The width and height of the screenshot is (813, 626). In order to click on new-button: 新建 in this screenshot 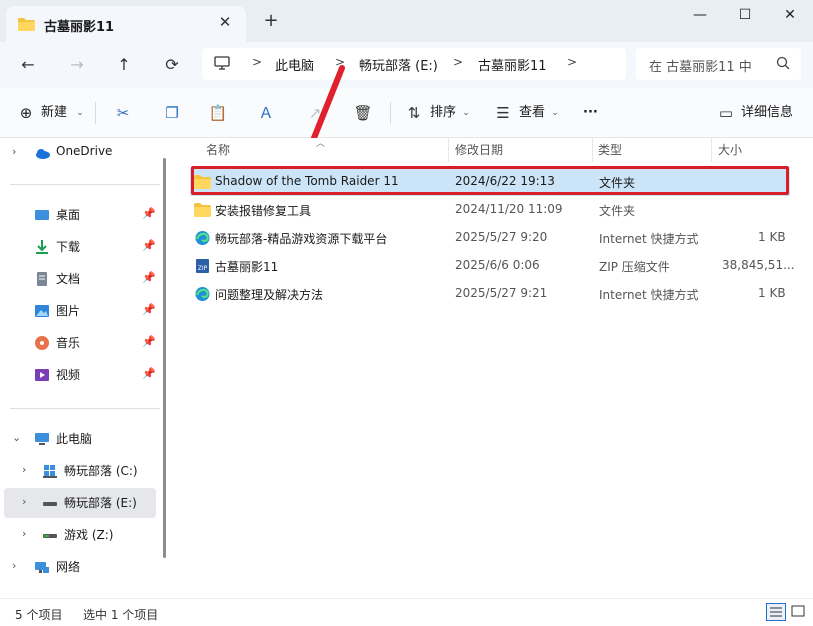, I will do `click(54, 113)`.